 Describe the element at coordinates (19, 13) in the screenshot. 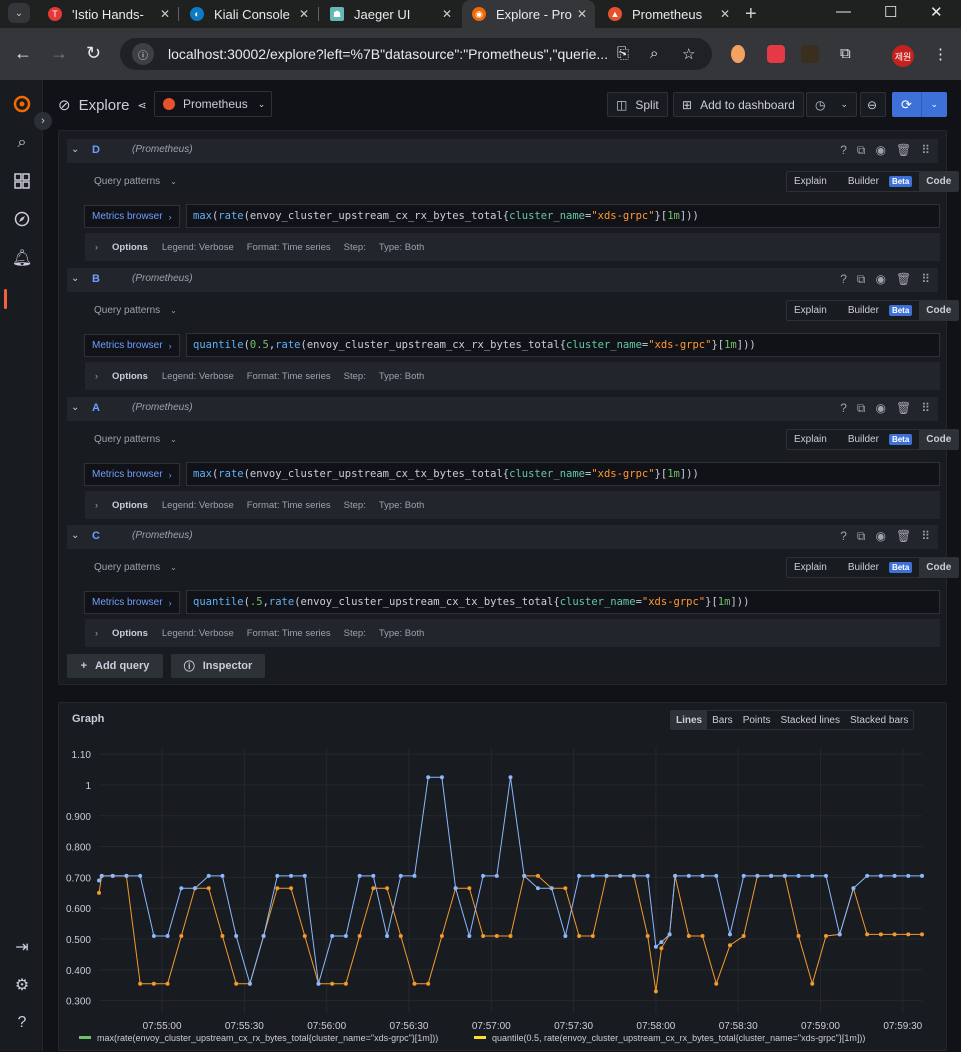

I see `tab-search-button: ⌄` at that location.